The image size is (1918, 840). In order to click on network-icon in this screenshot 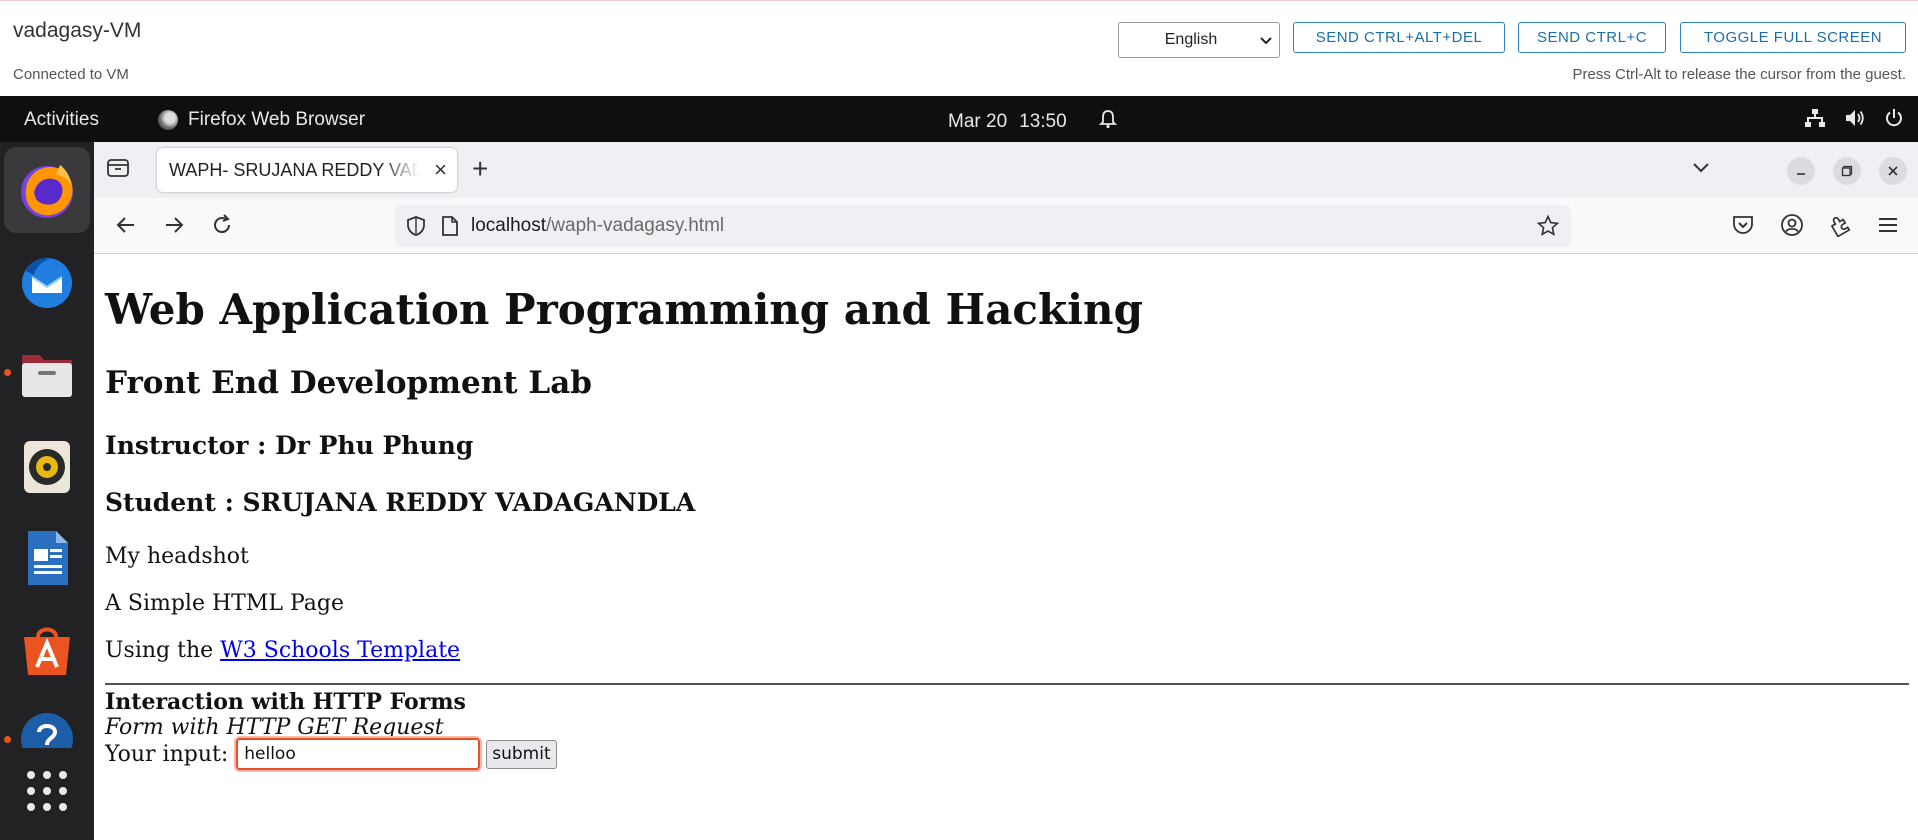, I will do `click(1815, 121)`.